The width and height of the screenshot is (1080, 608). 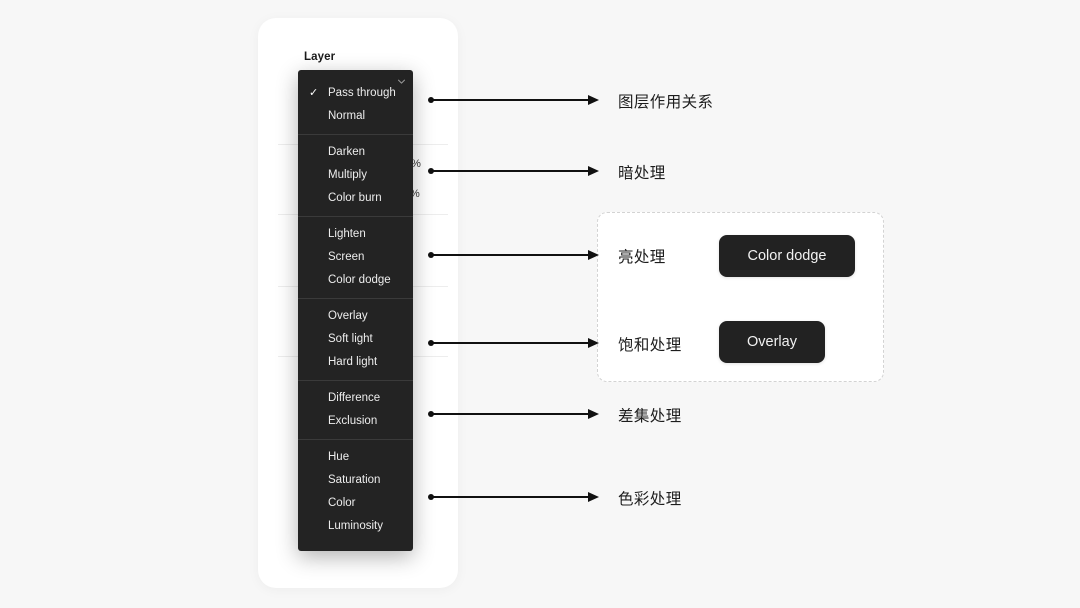 I want to click on annotation-label-saturation-group: 饱和处理, so click(x=650, y=345).